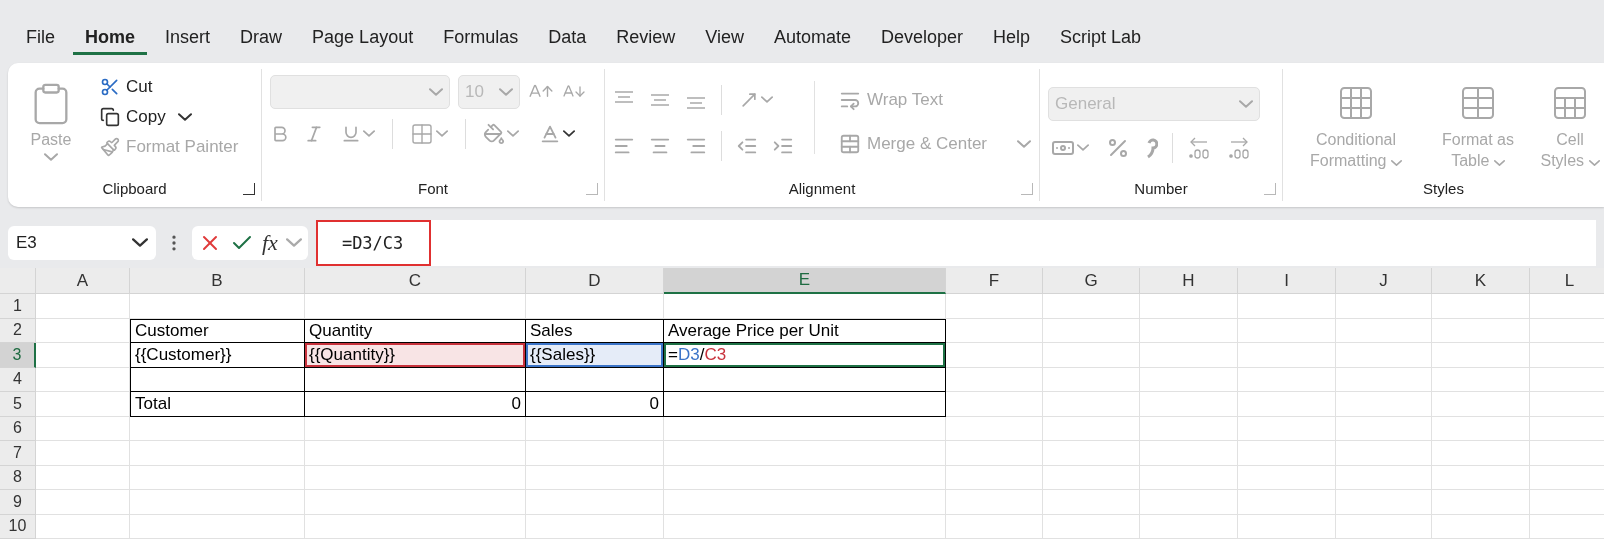 The height and width of the screenshot is (539, 1604). Describe the element at coordinates (217, 330) in the screenshot. I see `table-cell: Customer` at that location.